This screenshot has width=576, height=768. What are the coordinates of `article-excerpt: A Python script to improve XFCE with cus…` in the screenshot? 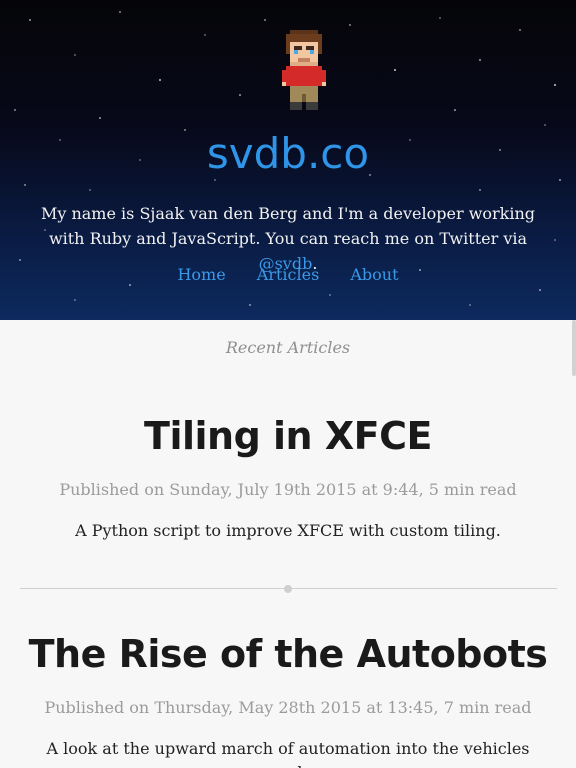 It's located at (288, 530).